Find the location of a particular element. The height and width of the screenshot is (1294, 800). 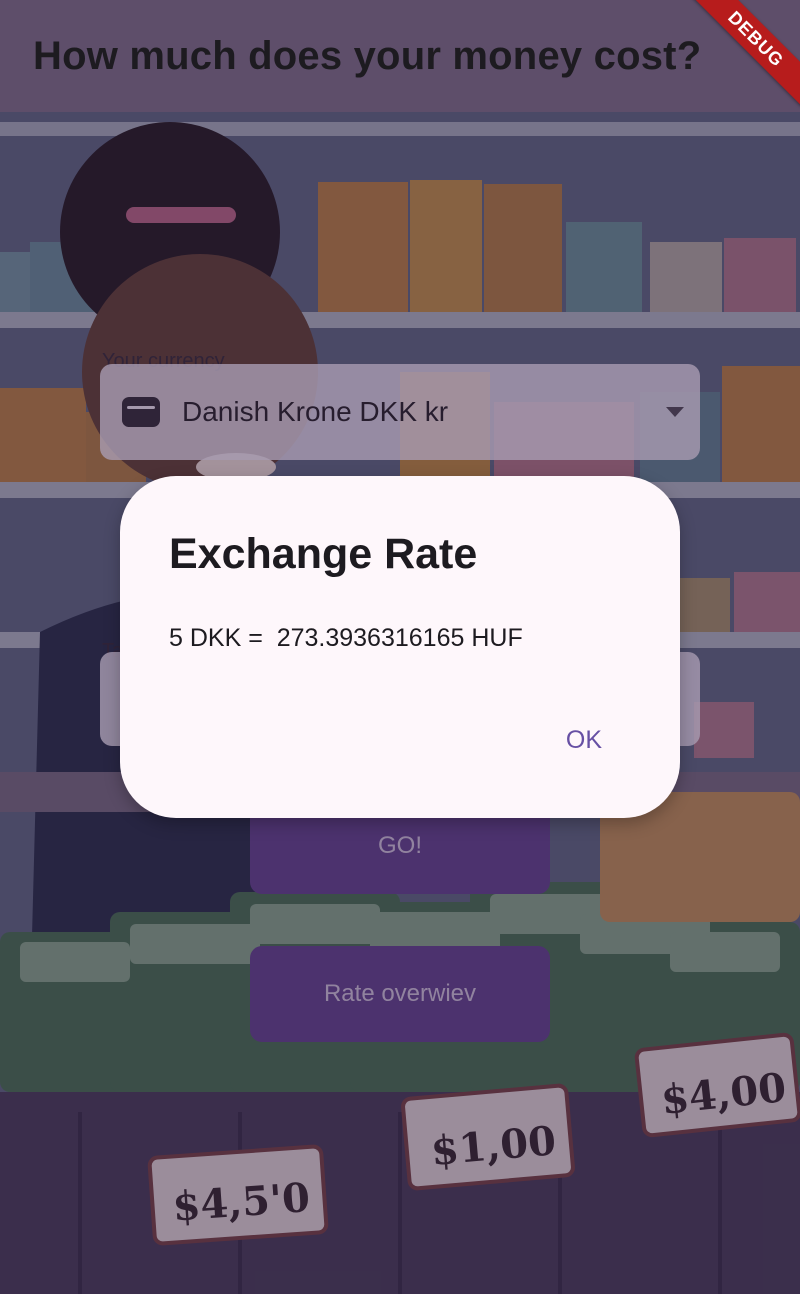

dialog-title: Exchange Rate is located at coordinates (323, 554).